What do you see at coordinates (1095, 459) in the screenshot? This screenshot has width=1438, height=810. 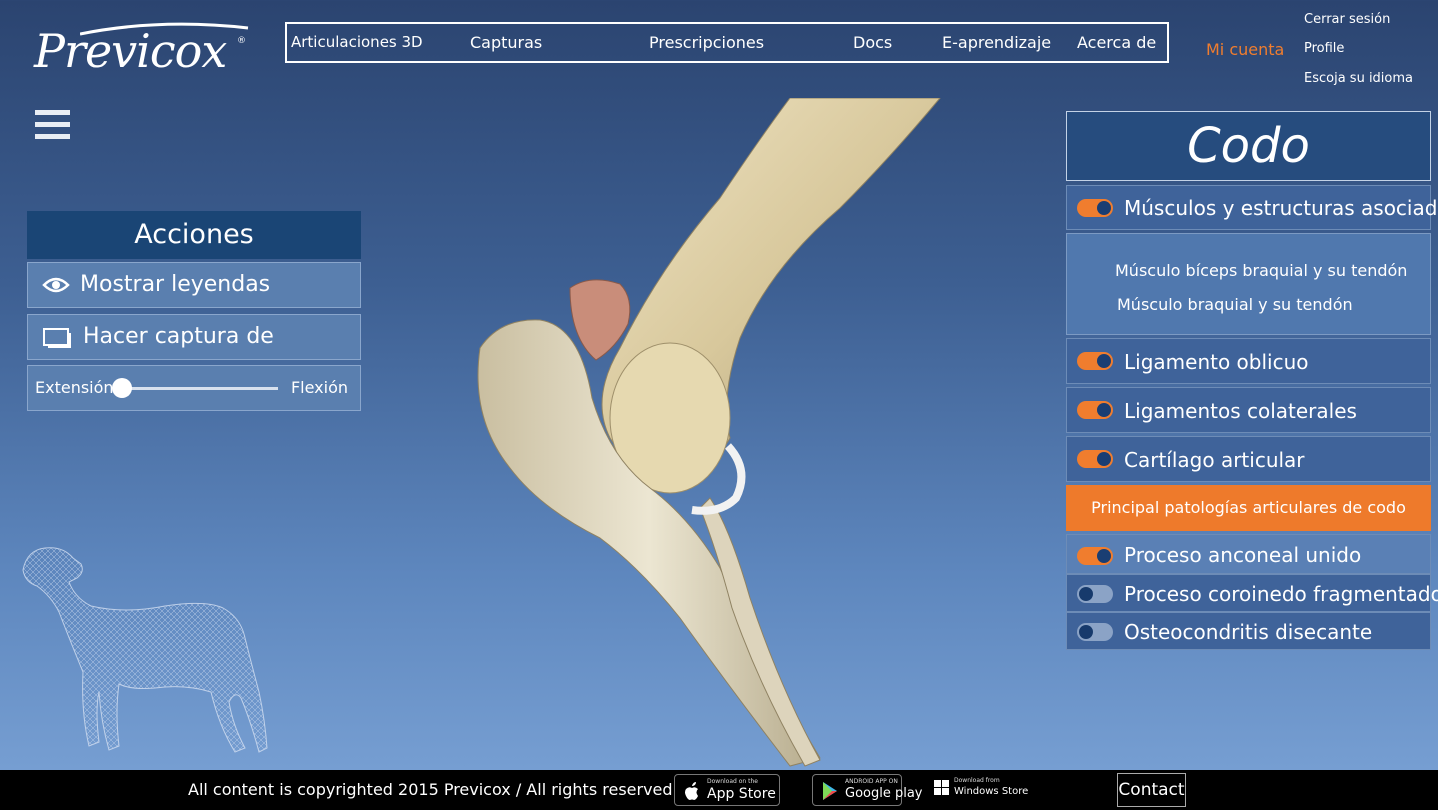 I see `toggle-cartilago` at bounding box center [1095, 459].